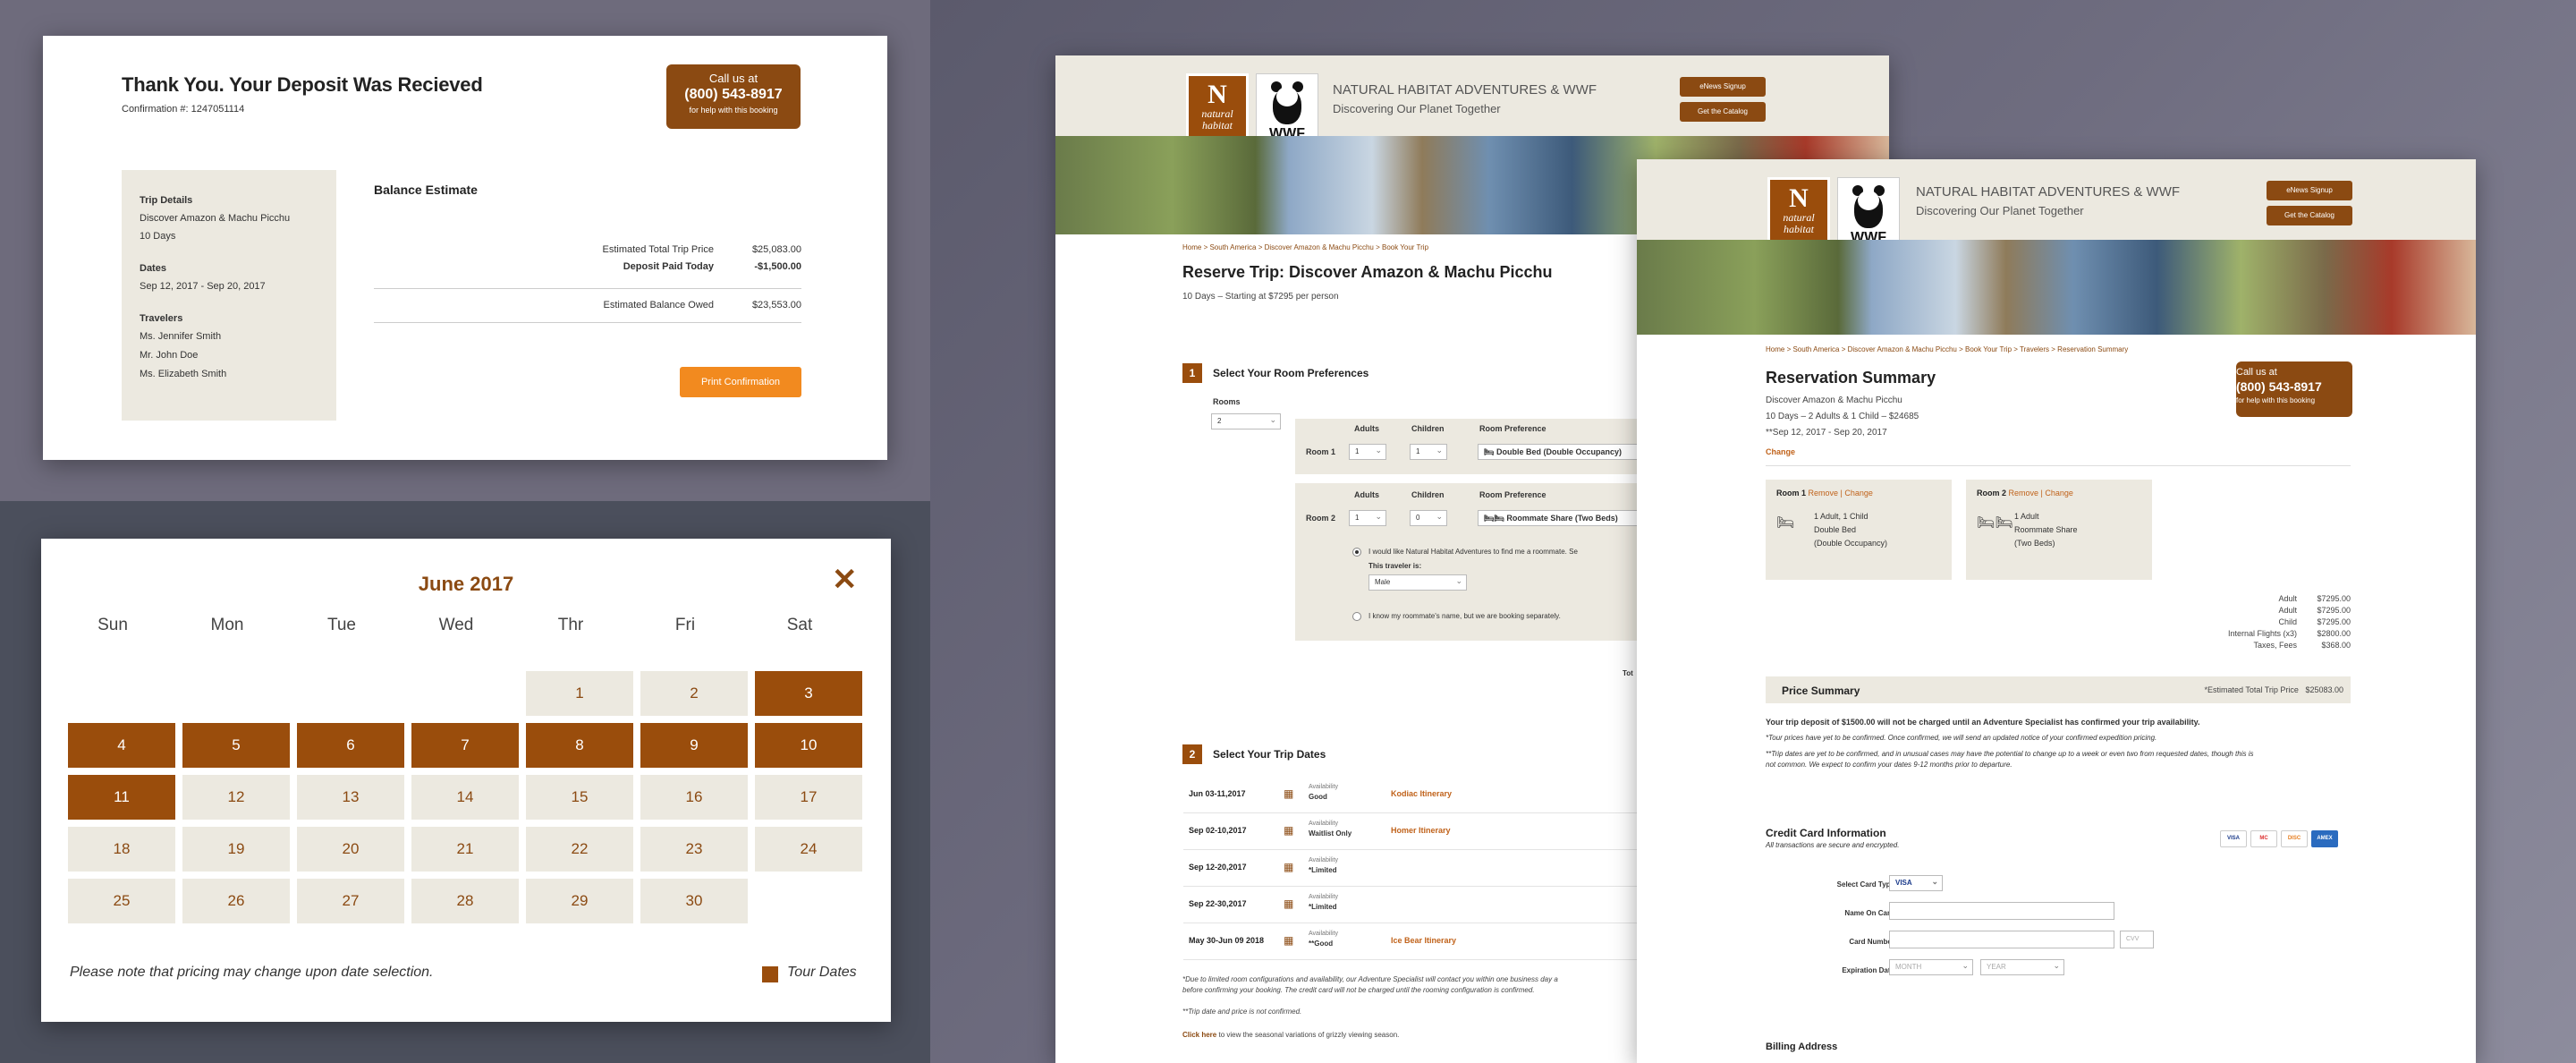  What do you see at coordinates (1428, 451) in the screenshot?
I see `room1-children-select: 1` at bounding box center [1428, 451].